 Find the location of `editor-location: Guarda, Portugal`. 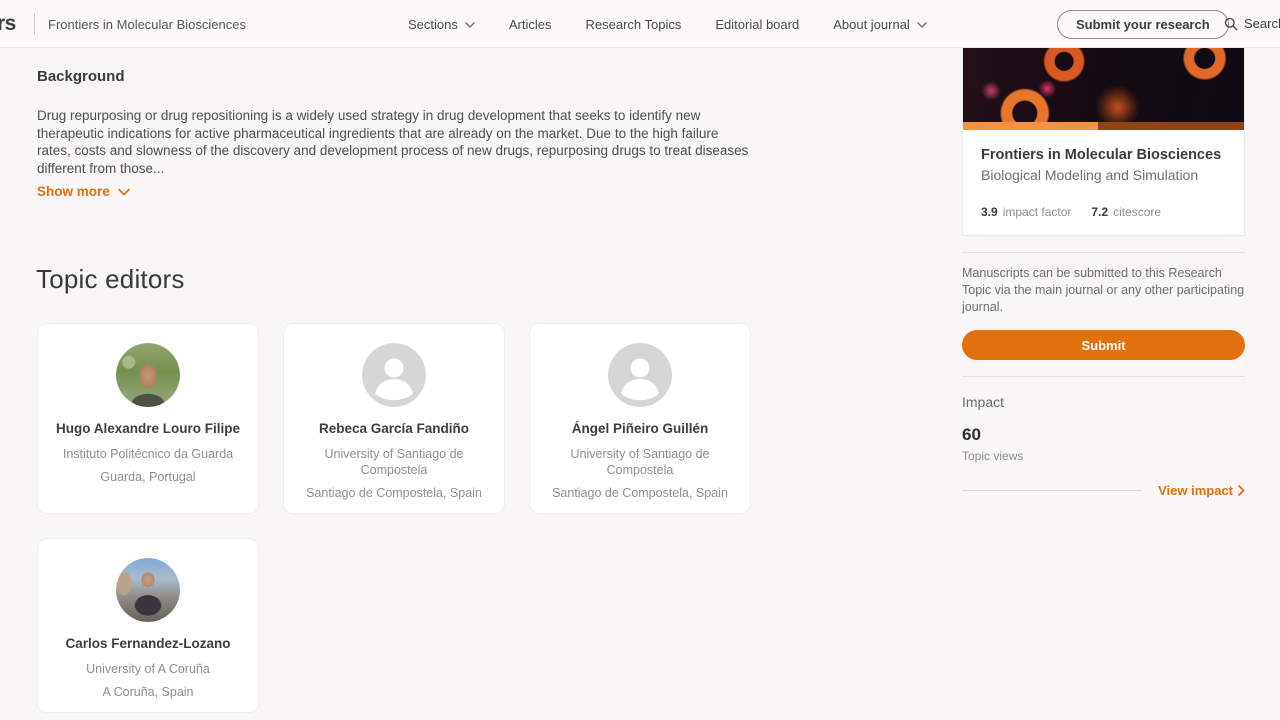

editor-location: Guarda, Portugal is located at coordinates (148, 477).